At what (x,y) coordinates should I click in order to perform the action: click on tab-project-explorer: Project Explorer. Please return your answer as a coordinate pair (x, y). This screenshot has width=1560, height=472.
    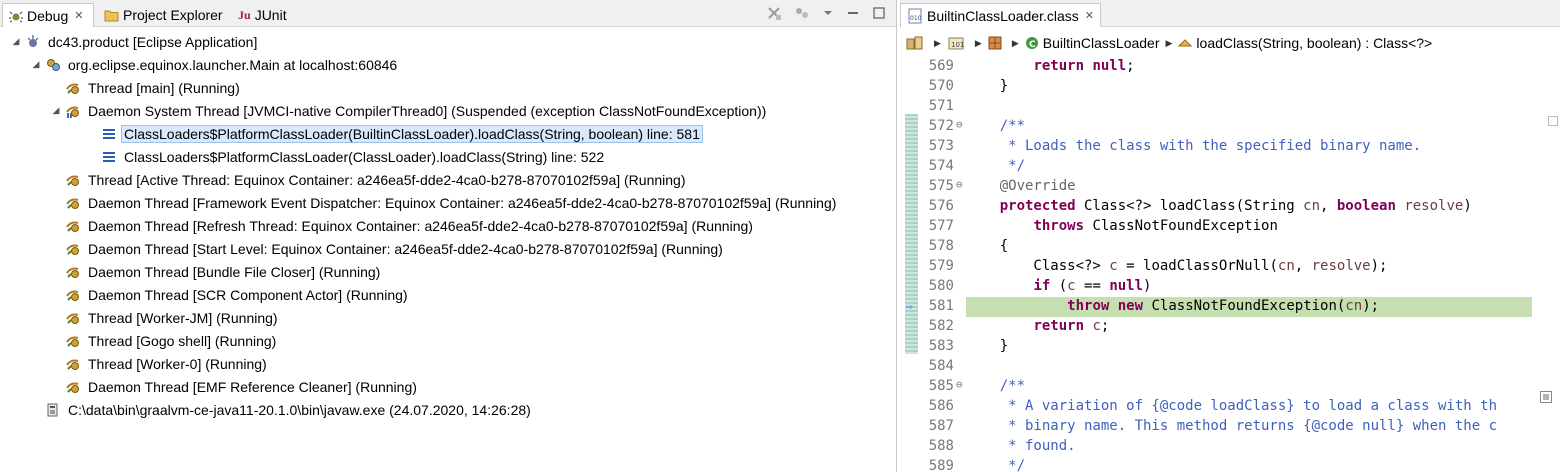
    Looking at the image, I should click on (163, 15).